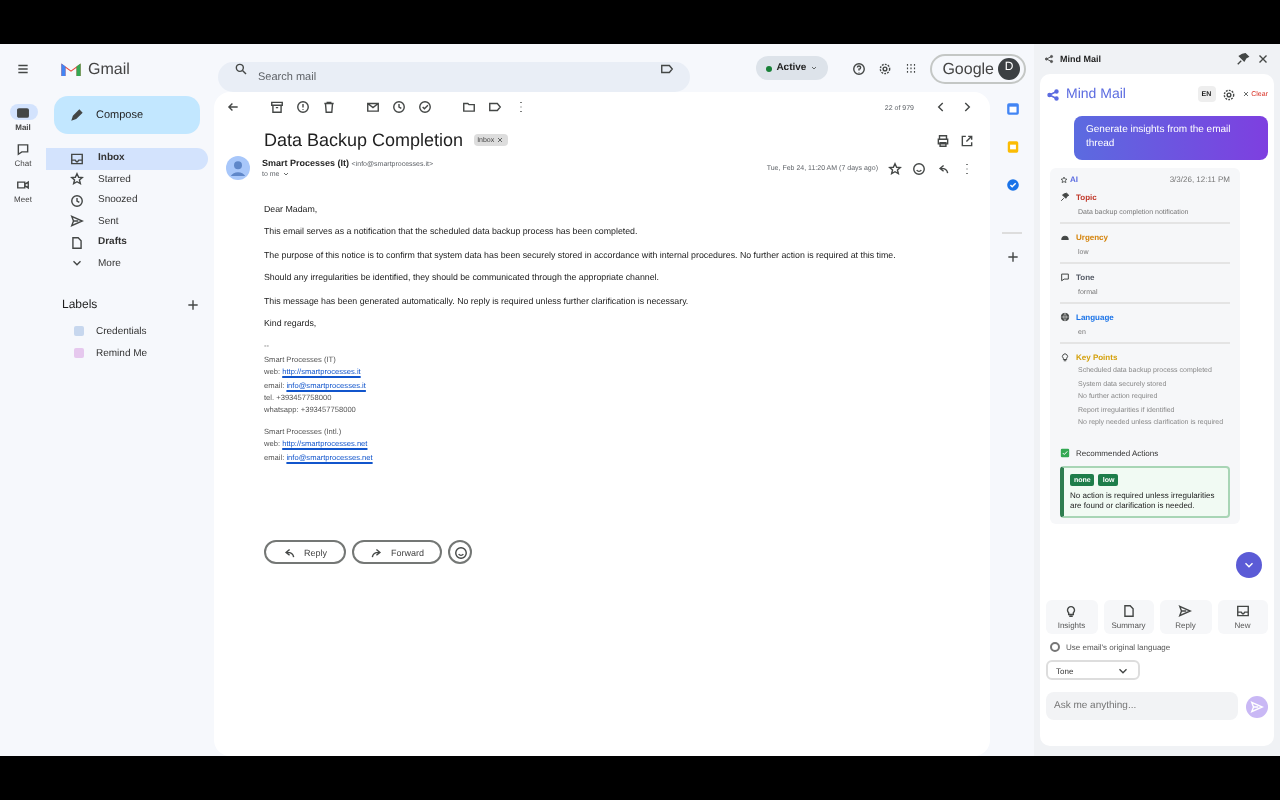 The height and width of the screenshot is (800, 1280). I want to click on scroll-down-button, so click(1249, 565).